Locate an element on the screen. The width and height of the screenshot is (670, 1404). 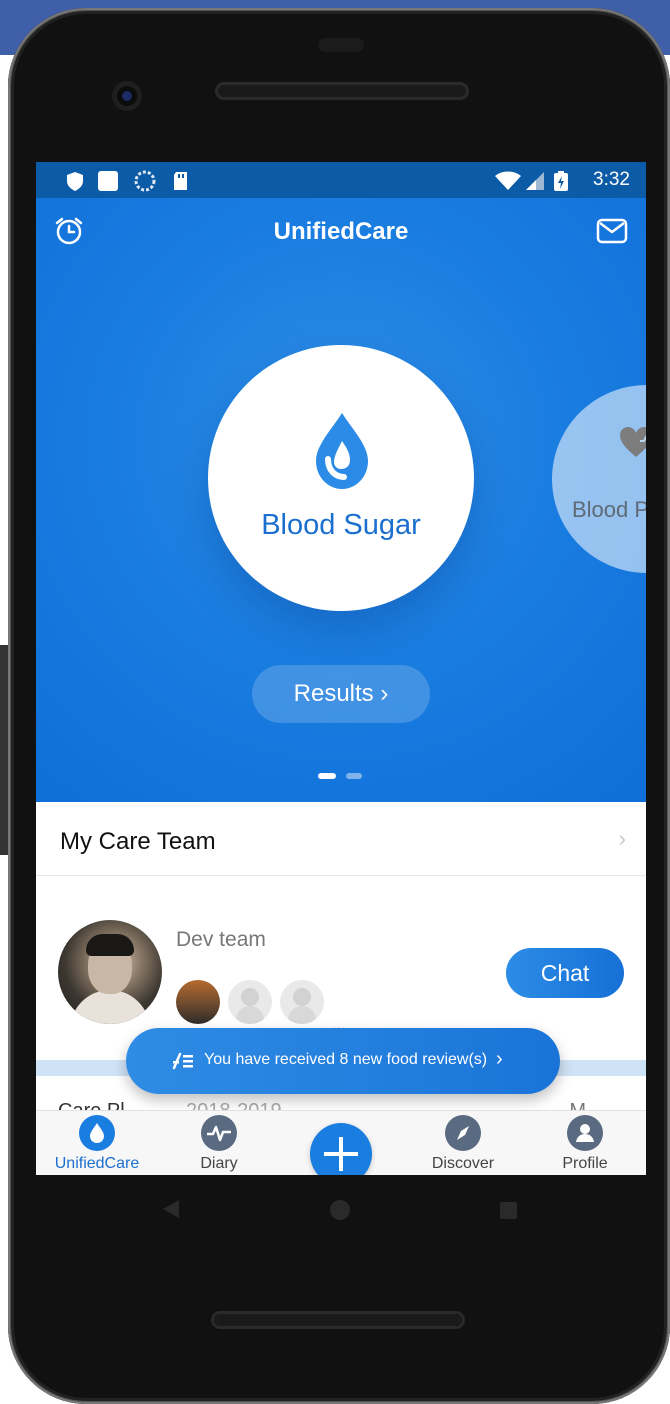
person-icon is located at coordinates (585, 1133).